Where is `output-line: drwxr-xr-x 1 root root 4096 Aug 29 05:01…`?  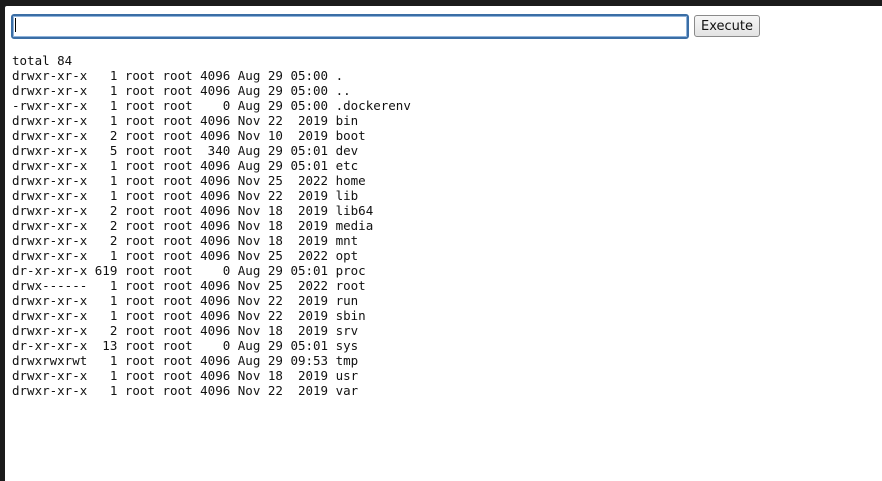 output-line: drwxr-xr-x 1 root root 4096 Aug 29 05:01… is located at coordinates (185, 165).